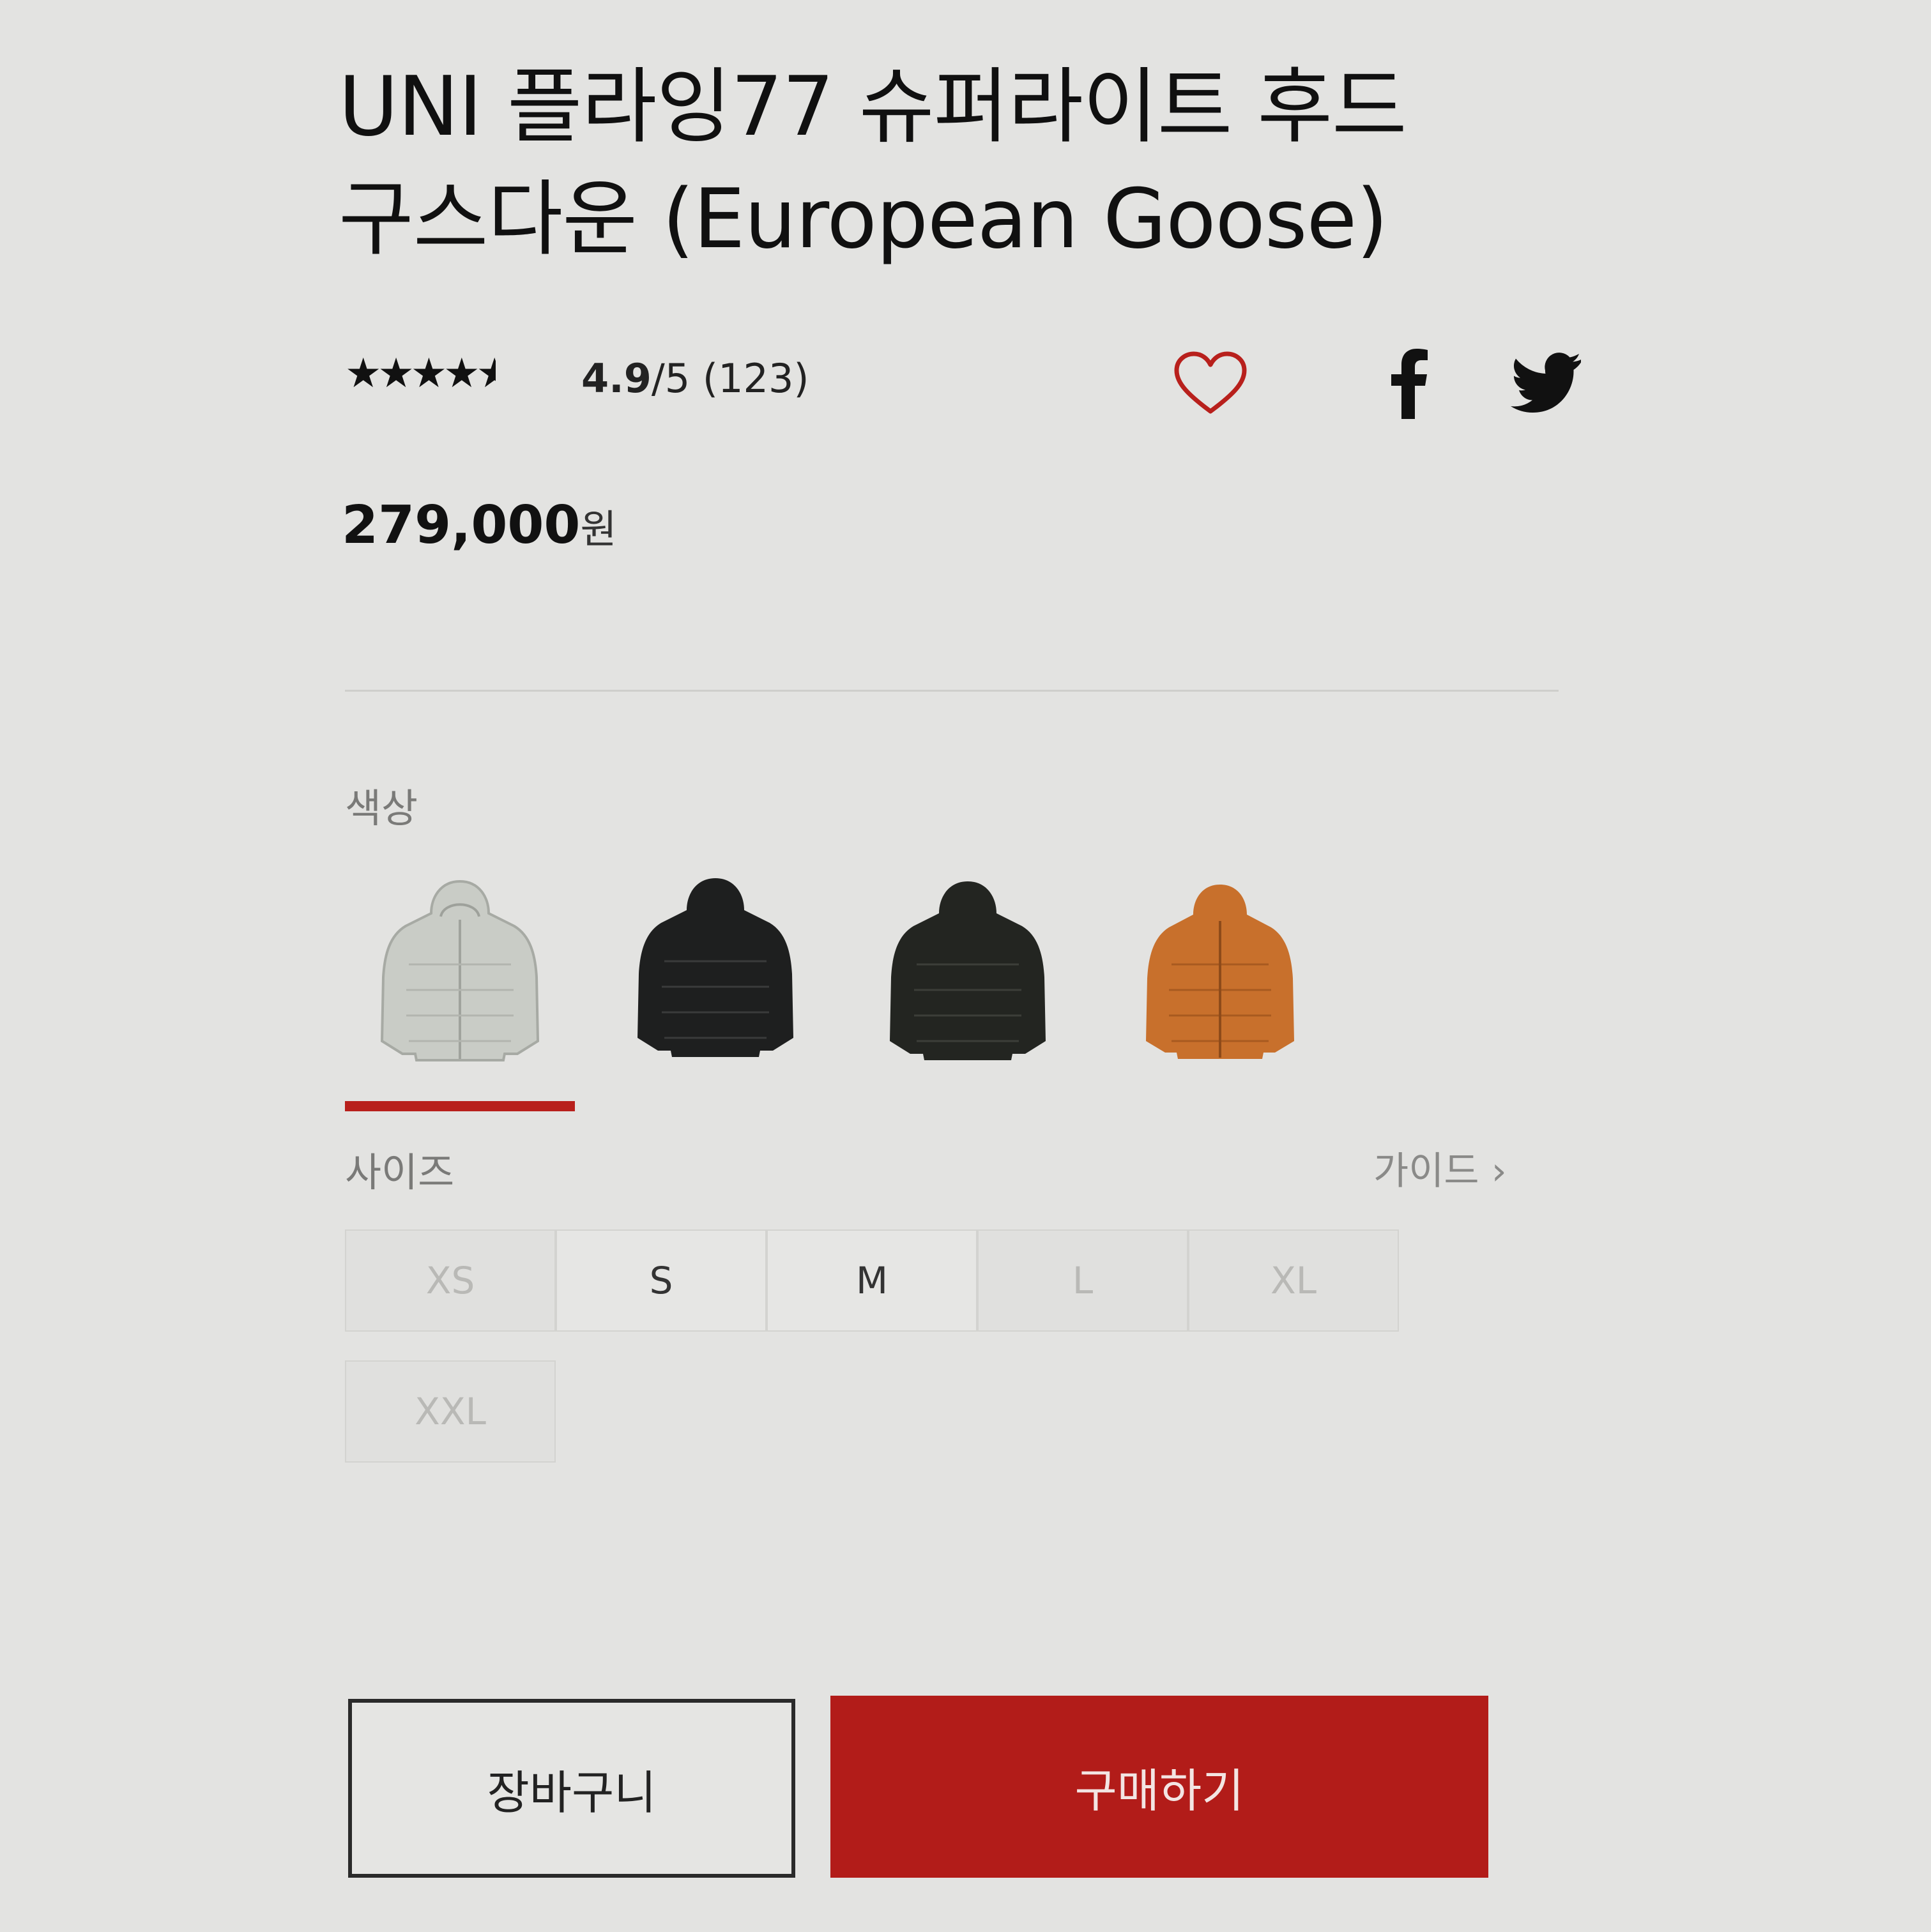  Describe the element at coordinates (671, 378) in the screenshot. I see `rating-max: /5` at that location.